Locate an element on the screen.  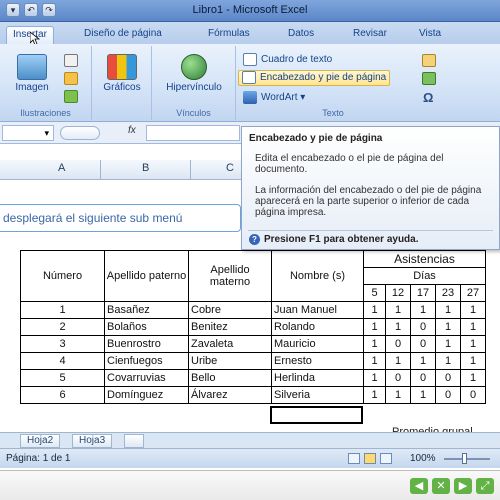
page-layout-view-icon is located at coordinates (370, 458).